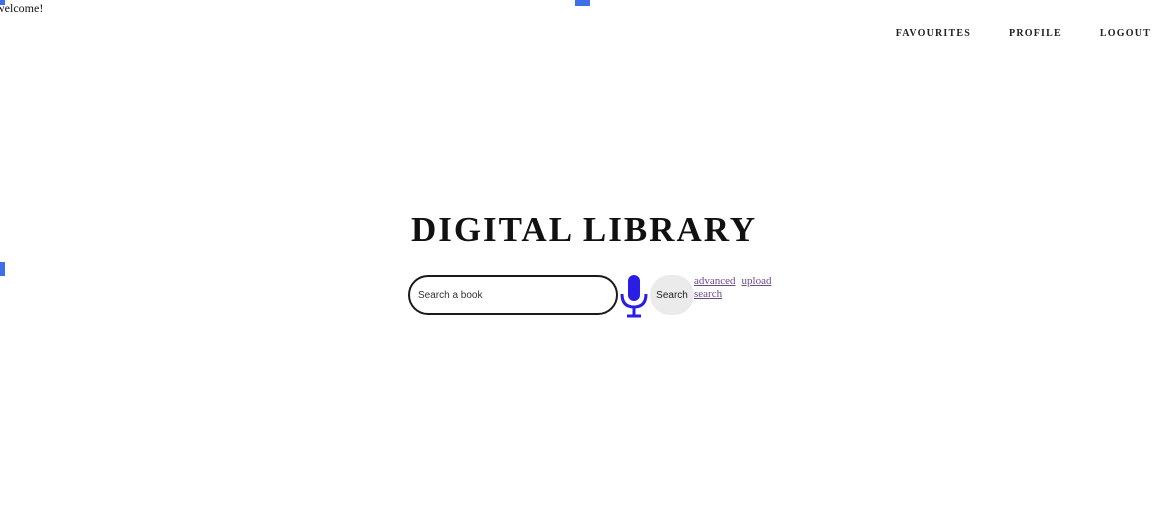  What do you see at coordinates (933, 33) in the screenshot?
I see `nav-favourites-link: FAVOURITES` at bounding box center [933, 33].